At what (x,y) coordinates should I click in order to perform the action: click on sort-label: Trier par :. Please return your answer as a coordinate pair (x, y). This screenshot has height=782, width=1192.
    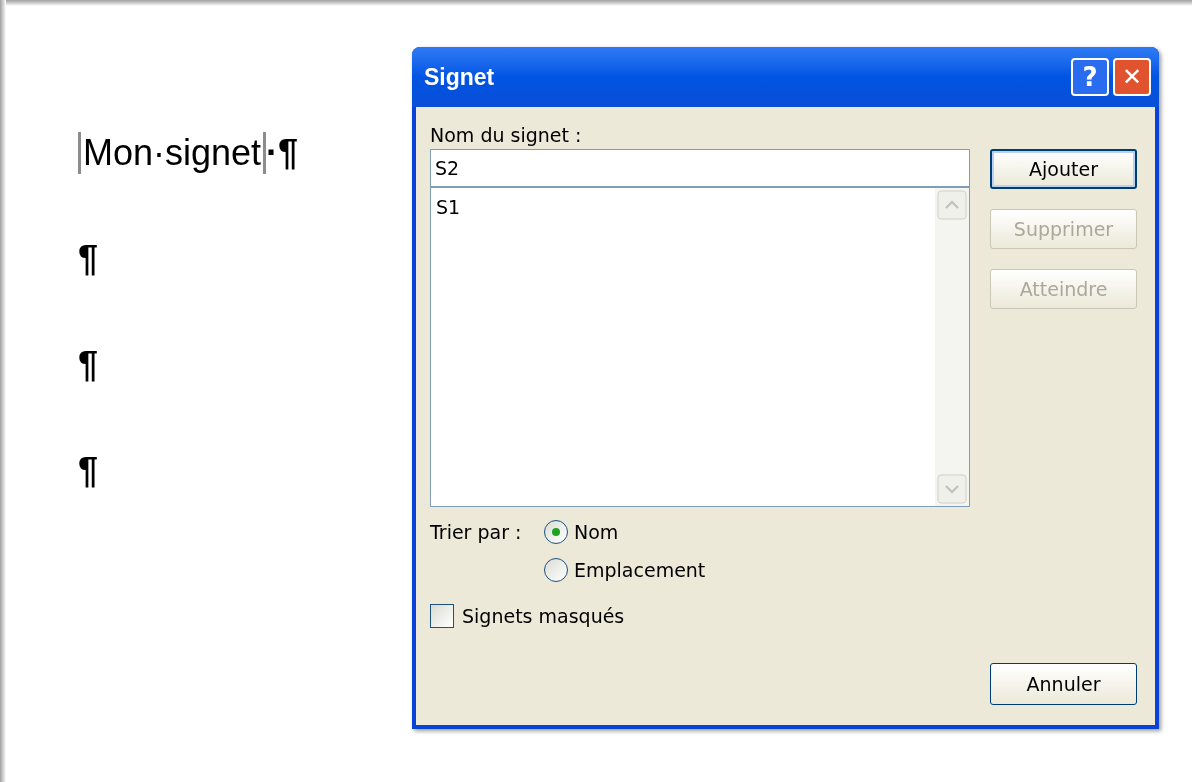
    Looking at the image, I should click on (476, 532).